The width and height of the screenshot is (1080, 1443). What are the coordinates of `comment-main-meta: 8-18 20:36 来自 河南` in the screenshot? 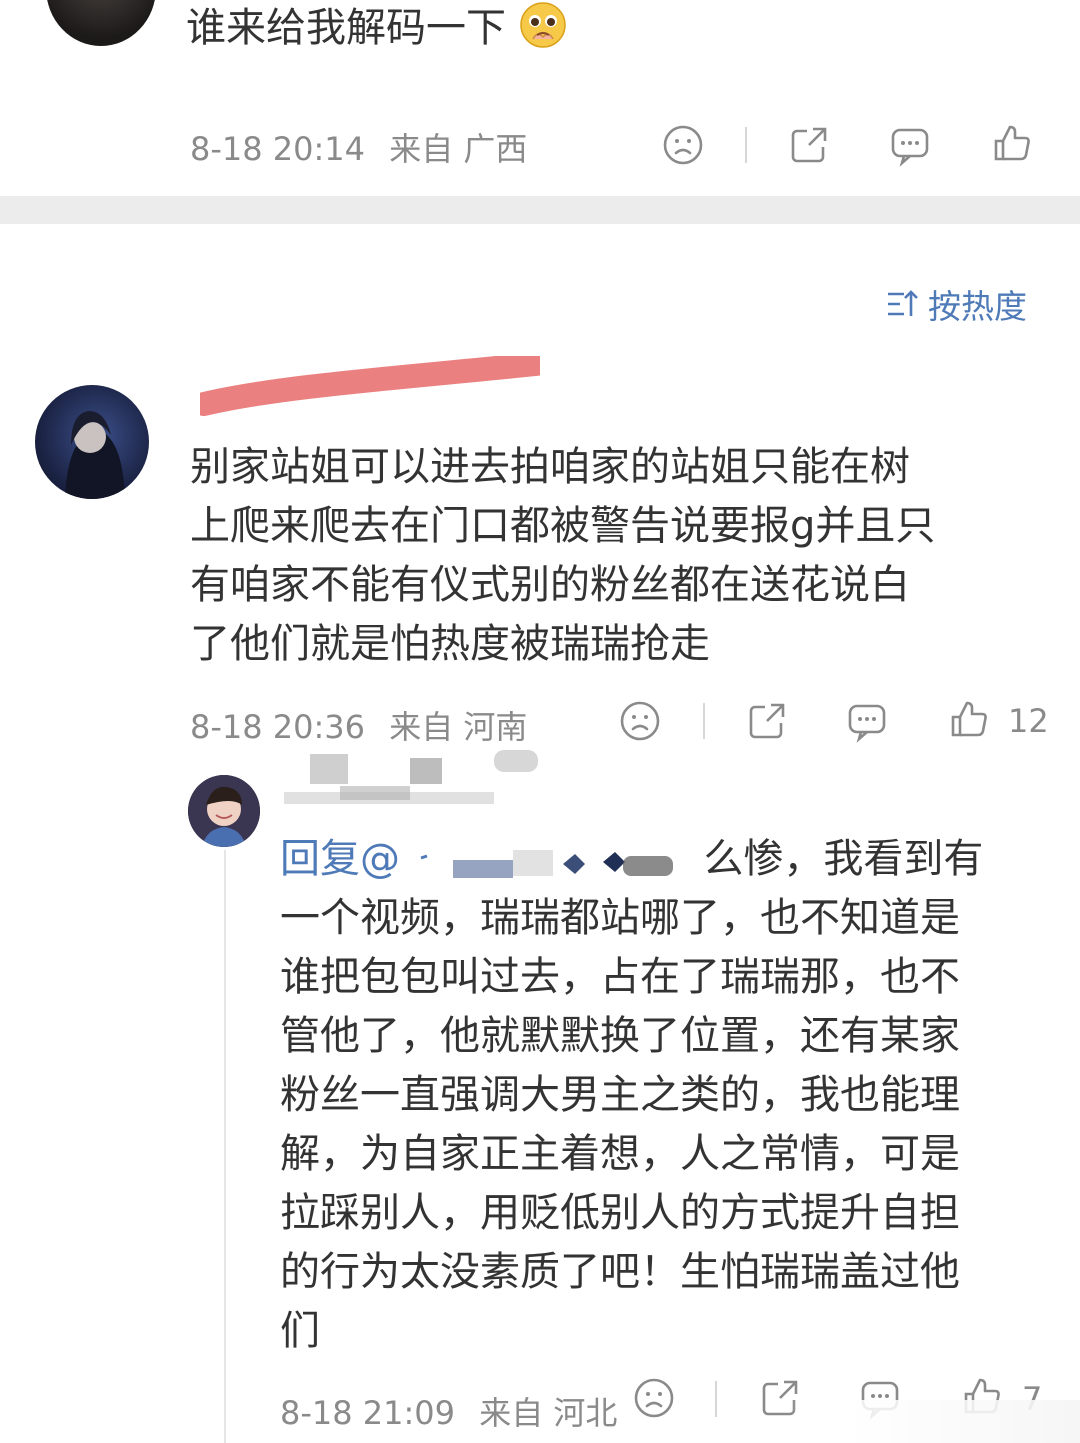 It's located at (358, 725).